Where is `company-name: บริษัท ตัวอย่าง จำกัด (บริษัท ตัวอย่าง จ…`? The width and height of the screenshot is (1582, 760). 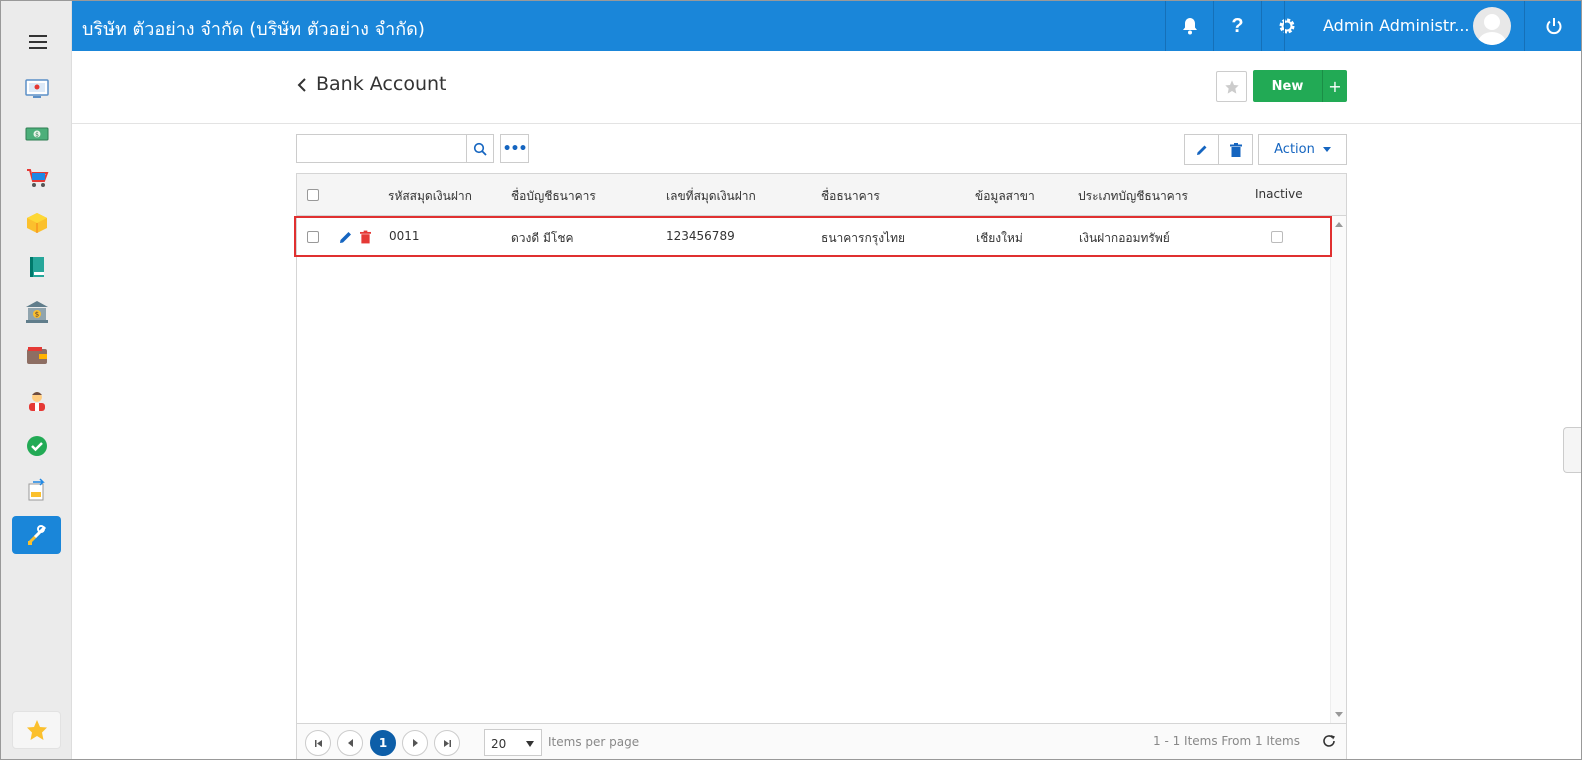
company-name: บริษัท ตัวอย่าง จำกัด (บริษัท ตัวอย่าง จ… is located at coordinates (253, 29).